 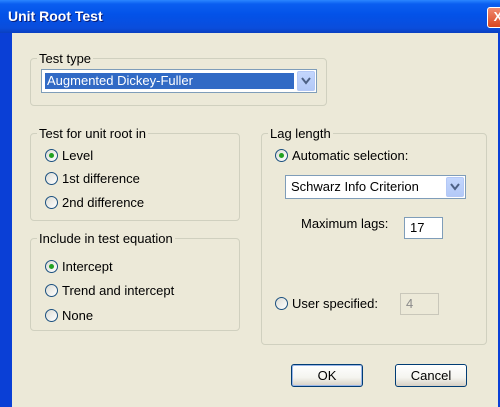 I want to click on title-bar: Unit Root Test, so click(x=250, y=16).